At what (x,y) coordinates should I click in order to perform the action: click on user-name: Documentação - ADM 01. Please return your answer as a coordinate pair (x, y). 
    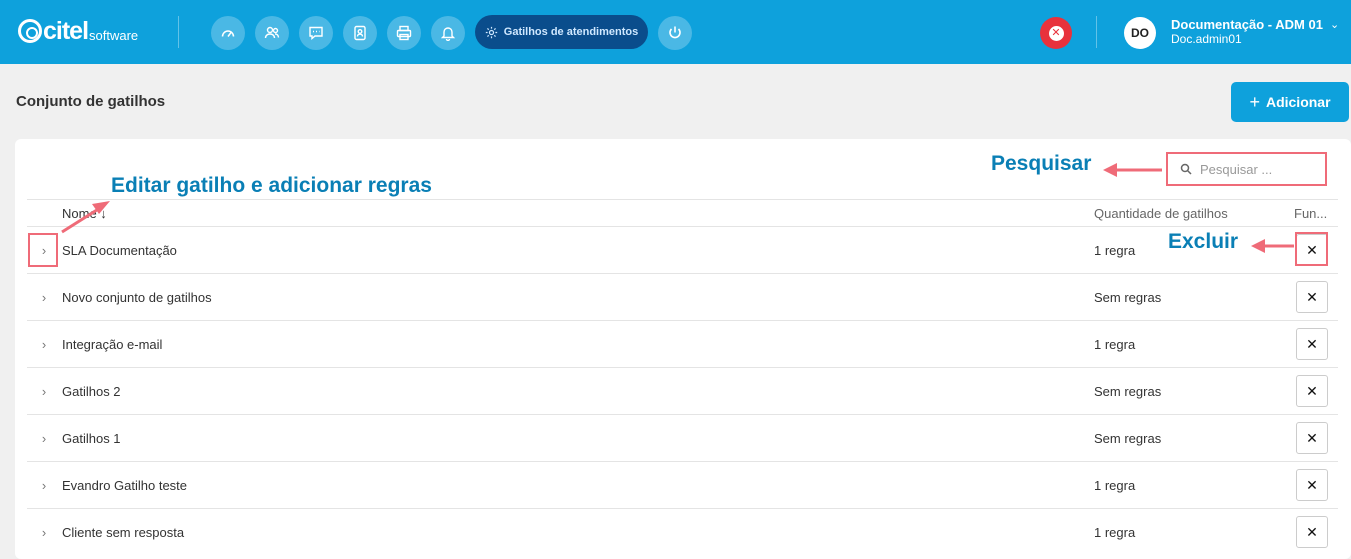
    Looking at the image, I should click on (1247, 24).